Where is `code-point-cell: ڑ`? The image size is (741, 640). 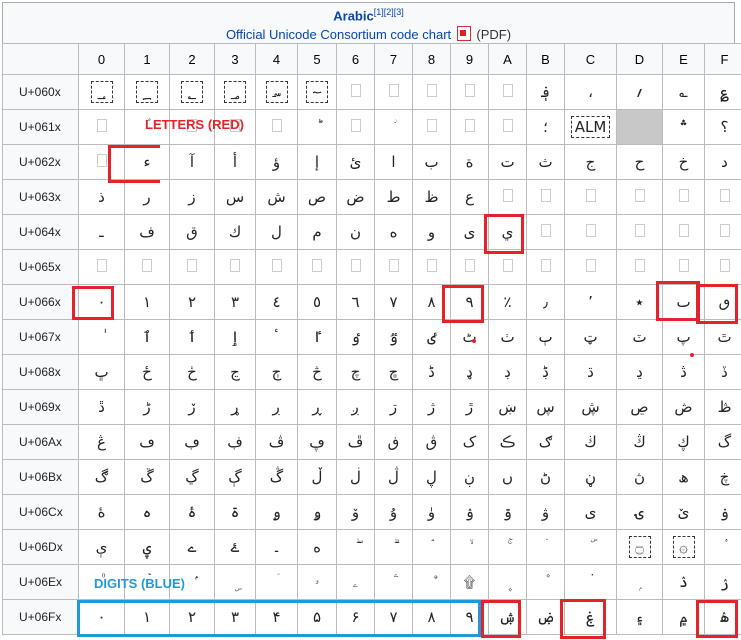 code-point-cell: ڑ is located at coordinates (147, 407).